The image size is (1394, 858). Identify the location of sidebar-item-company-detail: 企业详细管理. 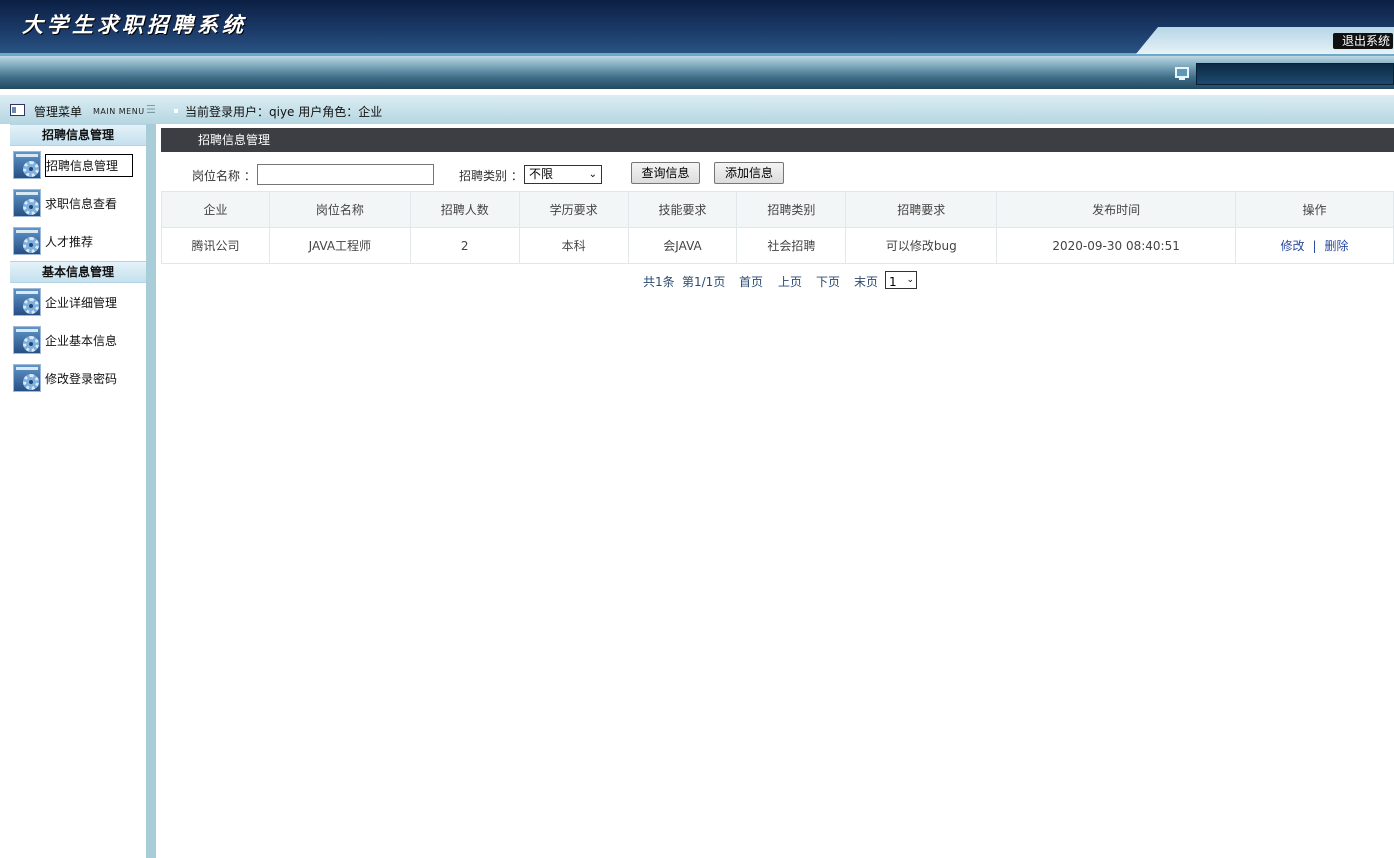
(79, 303).